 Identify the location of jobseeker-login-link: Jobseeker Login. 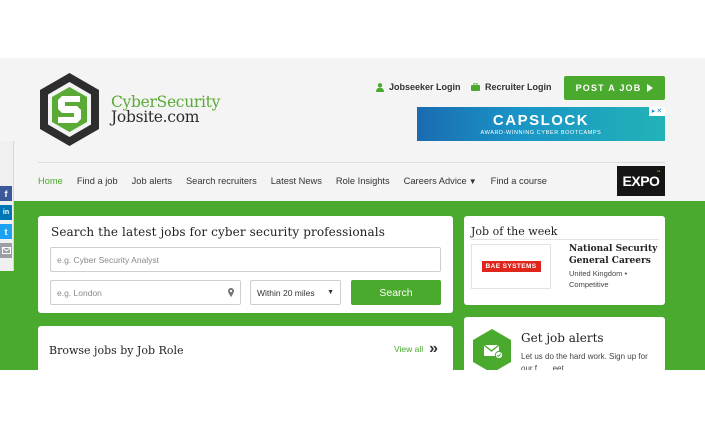
(418, 87).